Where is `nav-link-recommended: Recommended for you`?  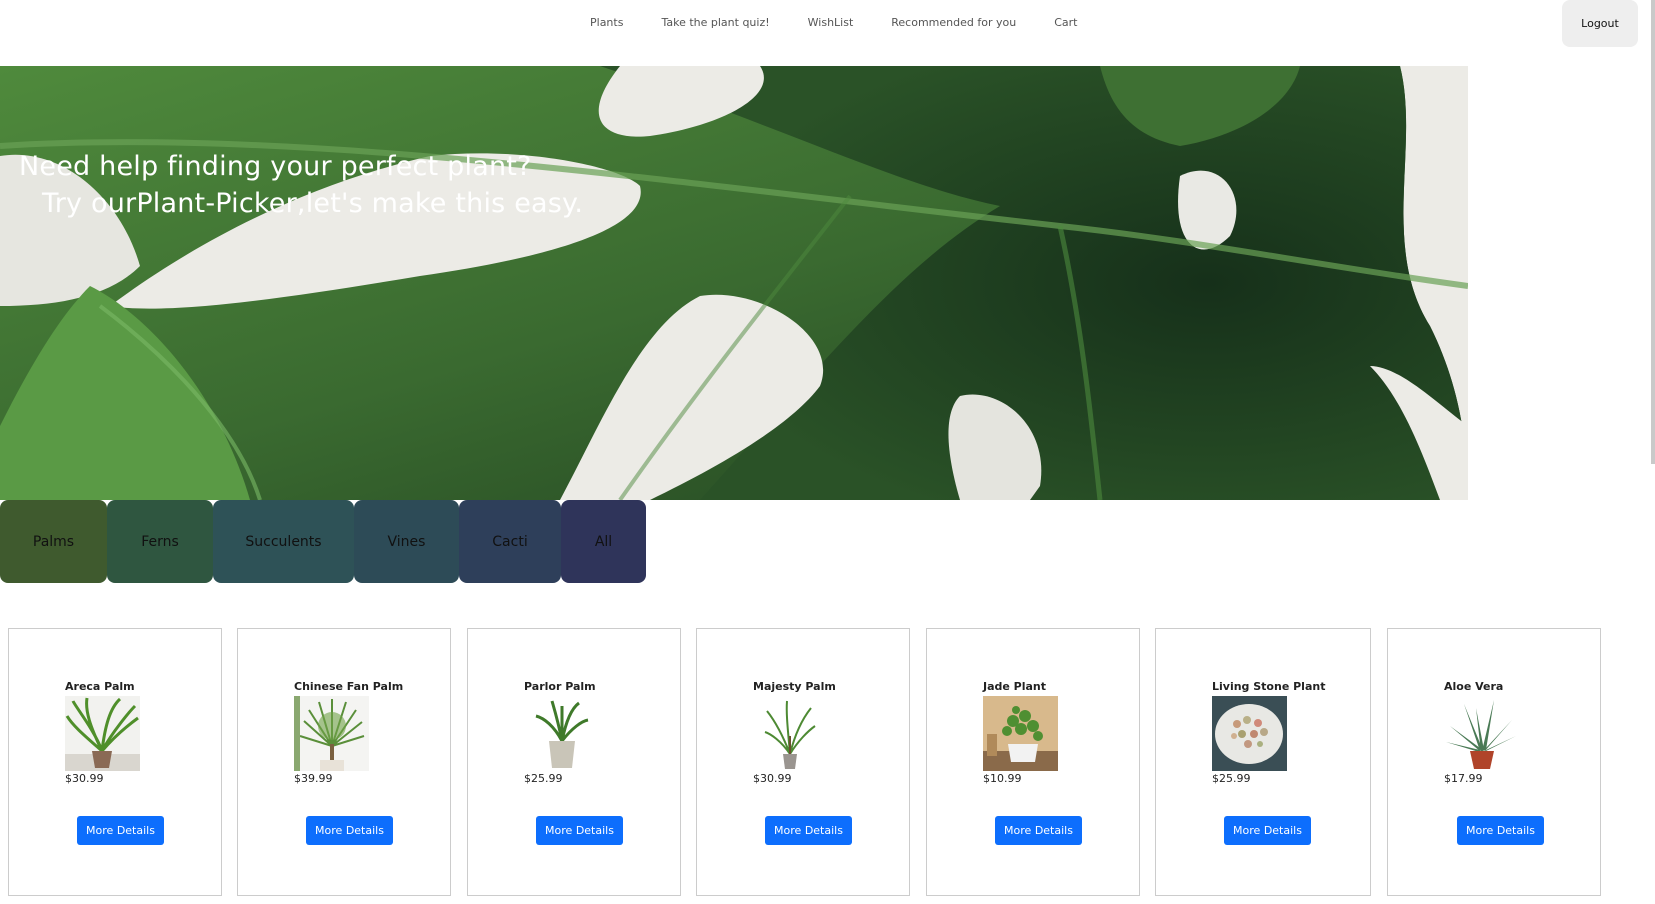 nav-link-recommended: Recommended for you is located at coordinates (953, 23).